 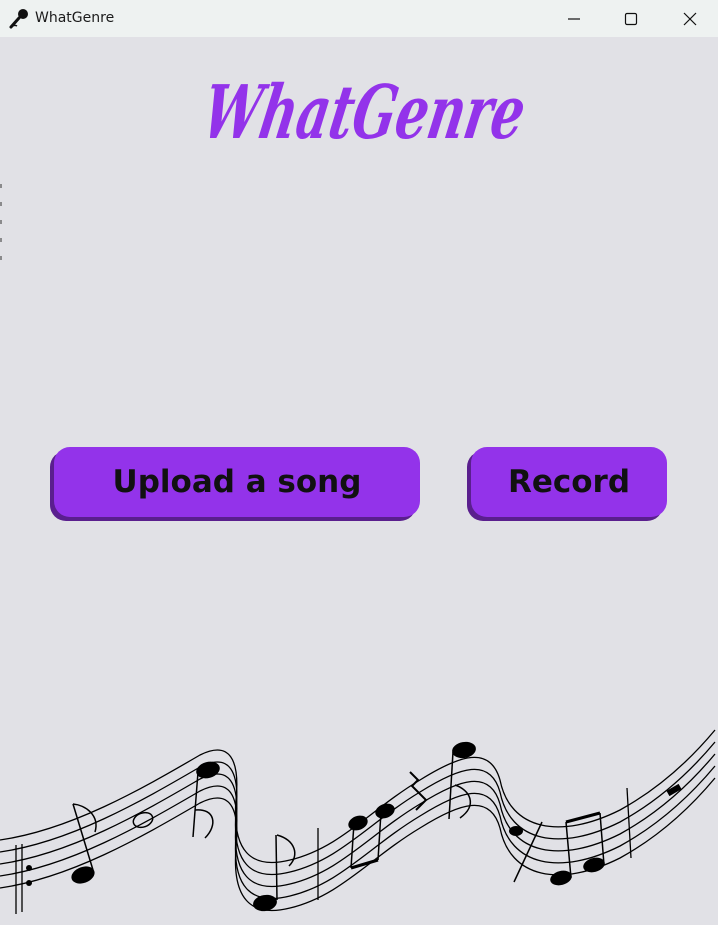 I want to click on minimize-button, so click(x=574, y=18).